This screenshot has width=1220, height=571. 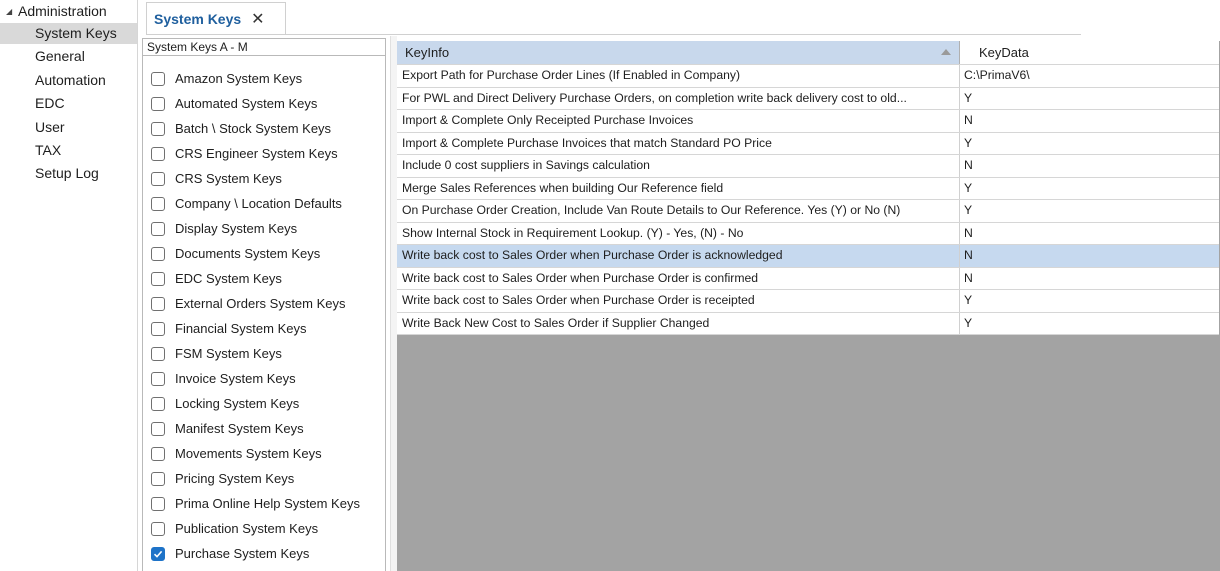 I want to click on close-icon: ✕, so click(x=257, y=19).